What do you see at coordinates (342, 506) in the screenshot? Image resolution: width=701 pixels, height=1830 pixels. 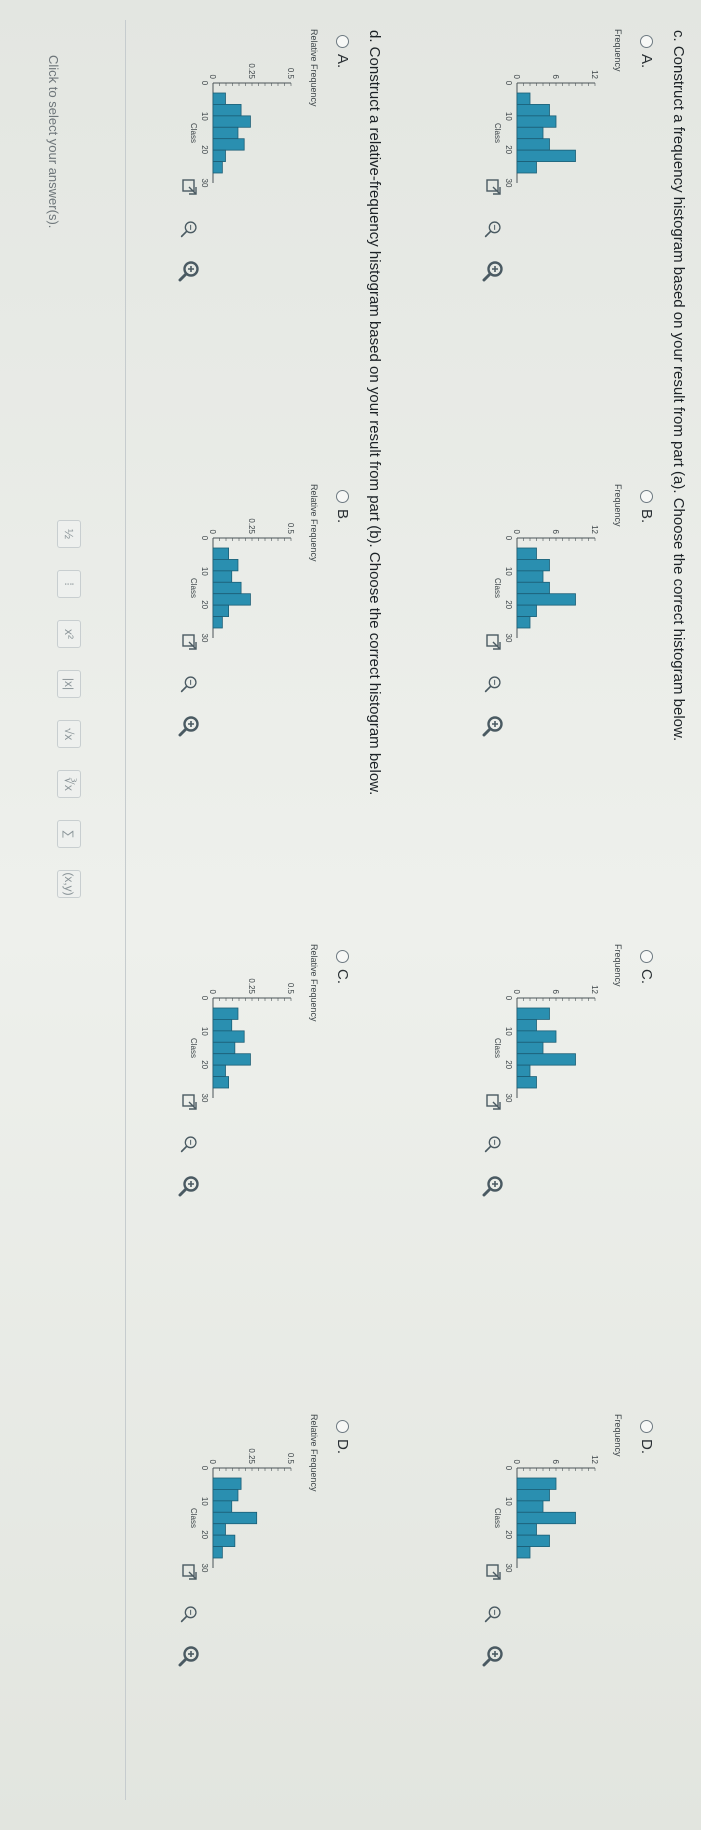 I see `part-d-radio-b: B.` at bounding box center [342, 506].